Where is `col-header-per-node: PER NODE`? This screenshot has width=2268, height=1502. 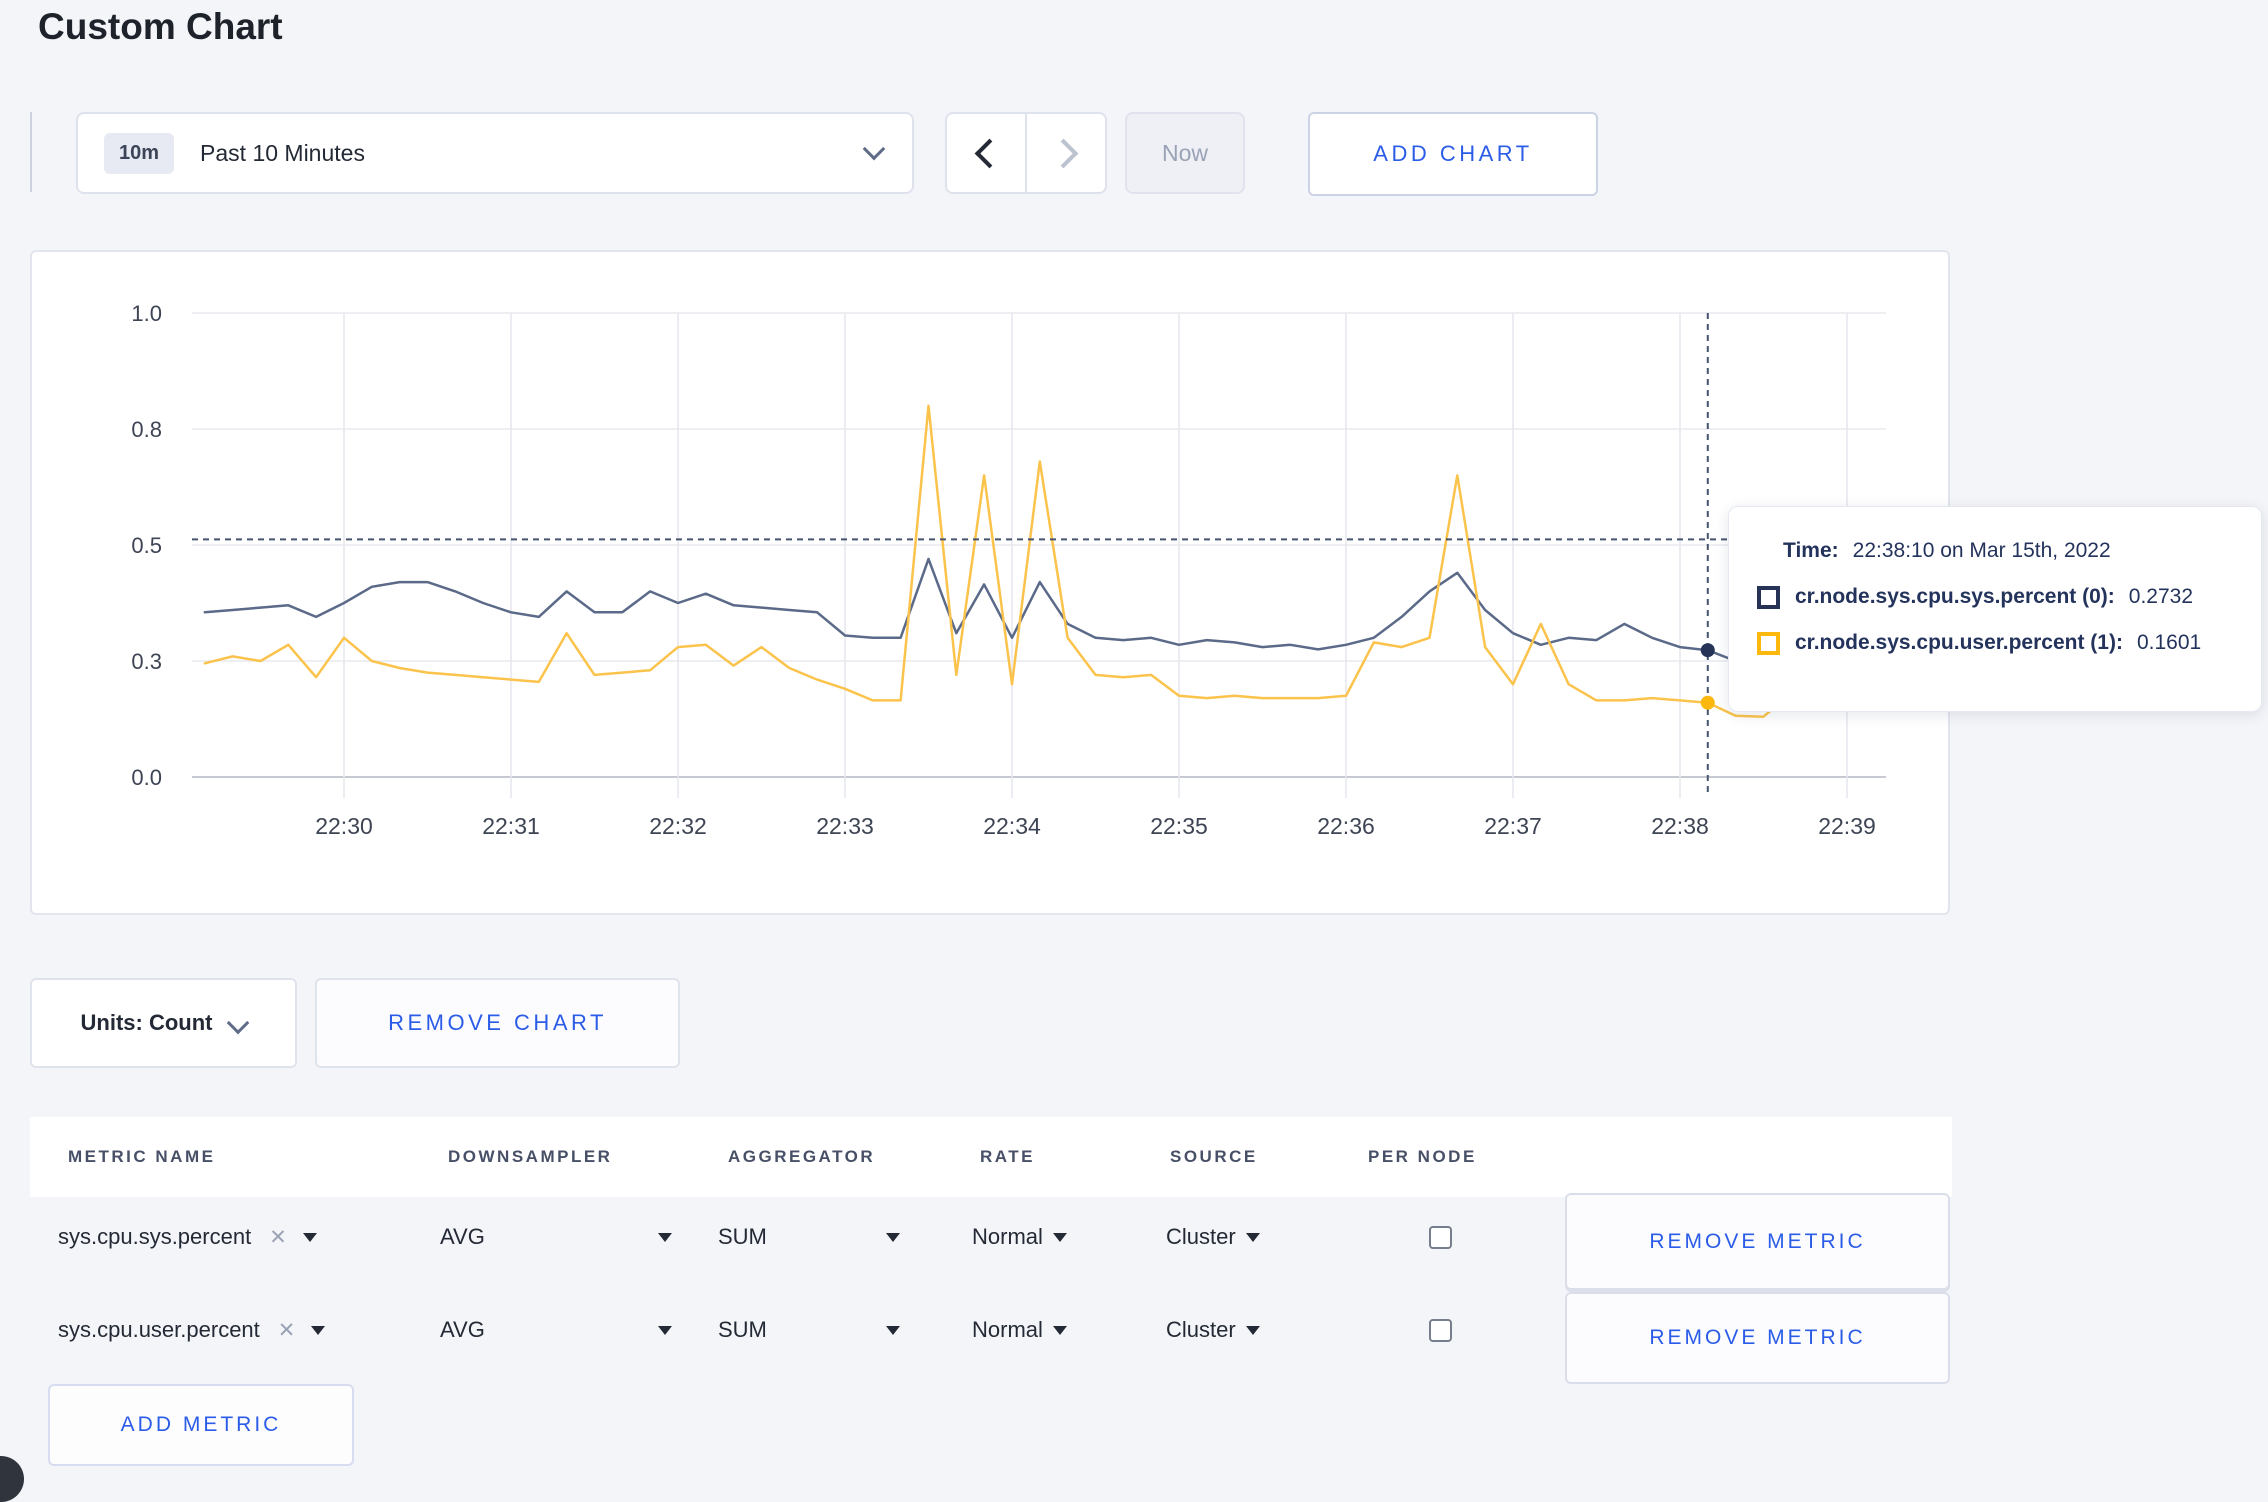
col-header-per-node: PER NODE is located at coordinates (1422, 1156).